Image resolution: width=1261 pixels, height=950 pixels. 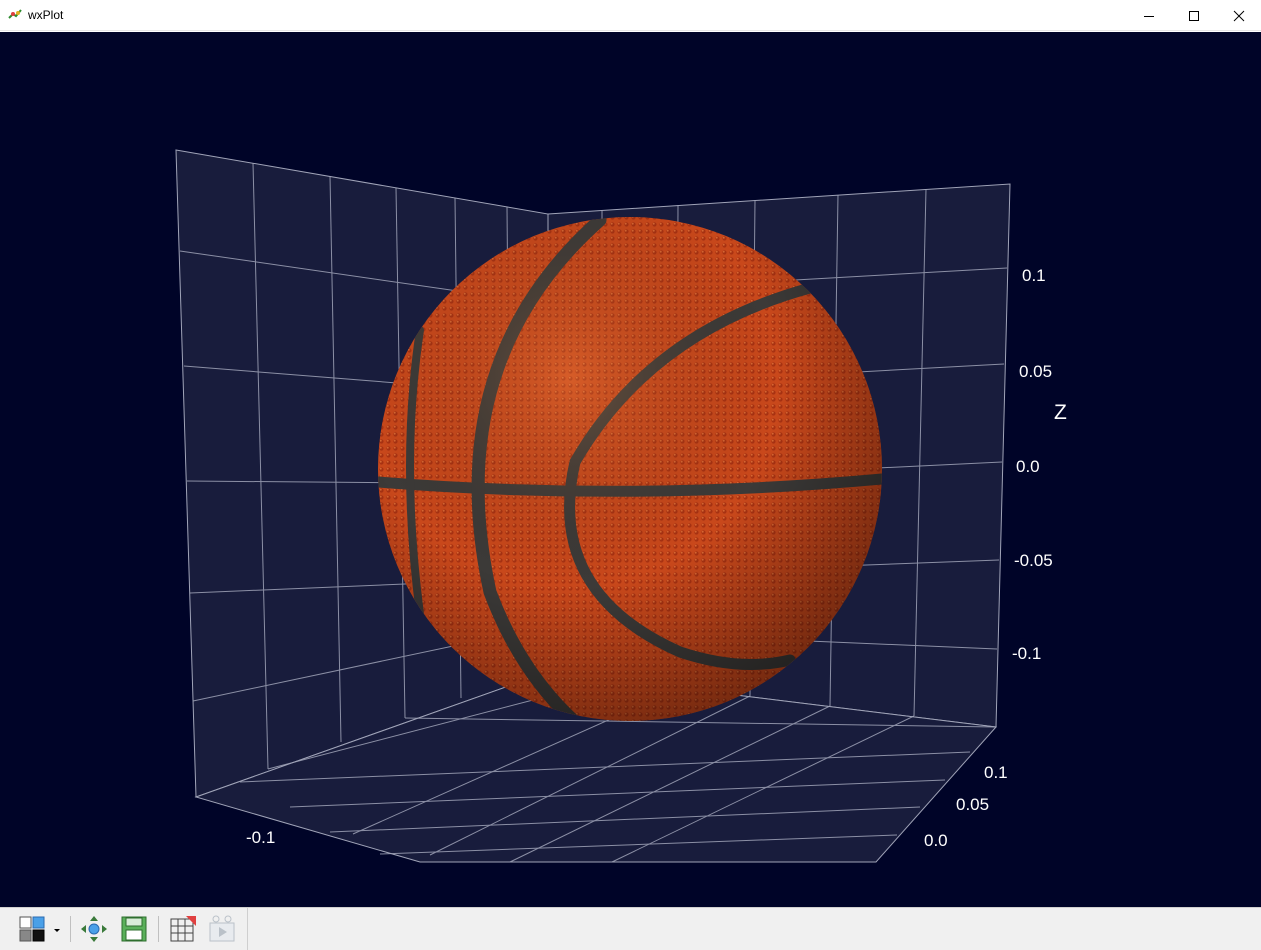 I want to click on record-video-icon, so click(x=222, y=928).